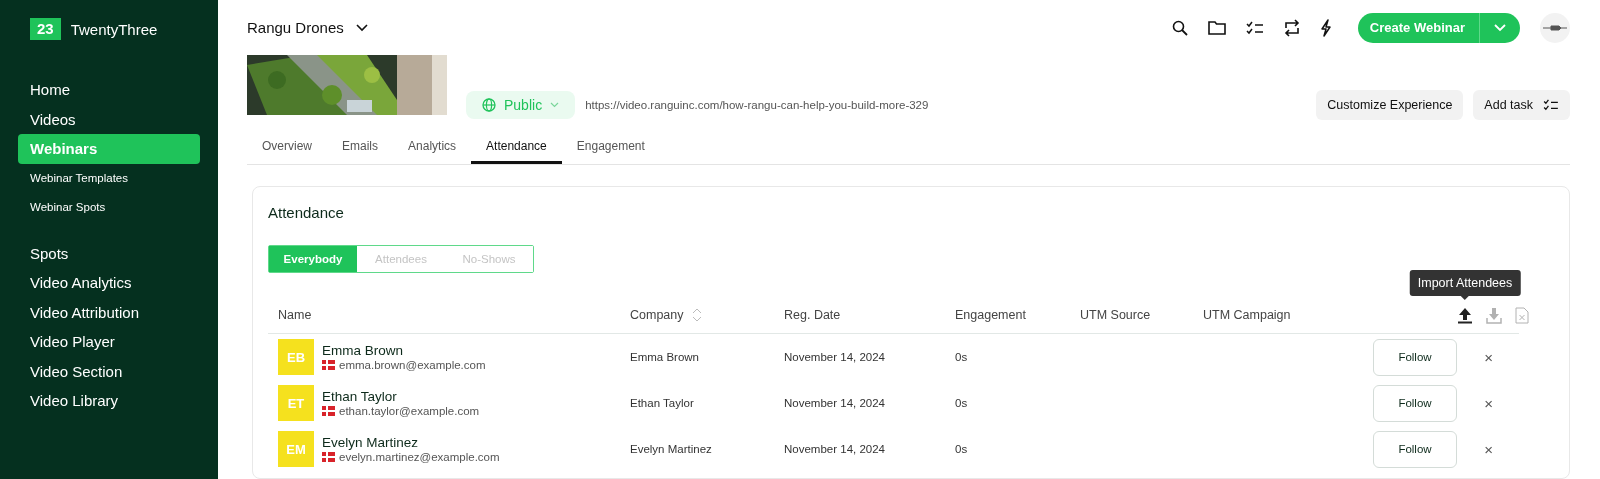 This screenshot has height=479, width=1600. What do you see at coordinates (363, 350) in the screenshot?
I see `attendee-name: Emma Brown` at bounding box center [363, 350].